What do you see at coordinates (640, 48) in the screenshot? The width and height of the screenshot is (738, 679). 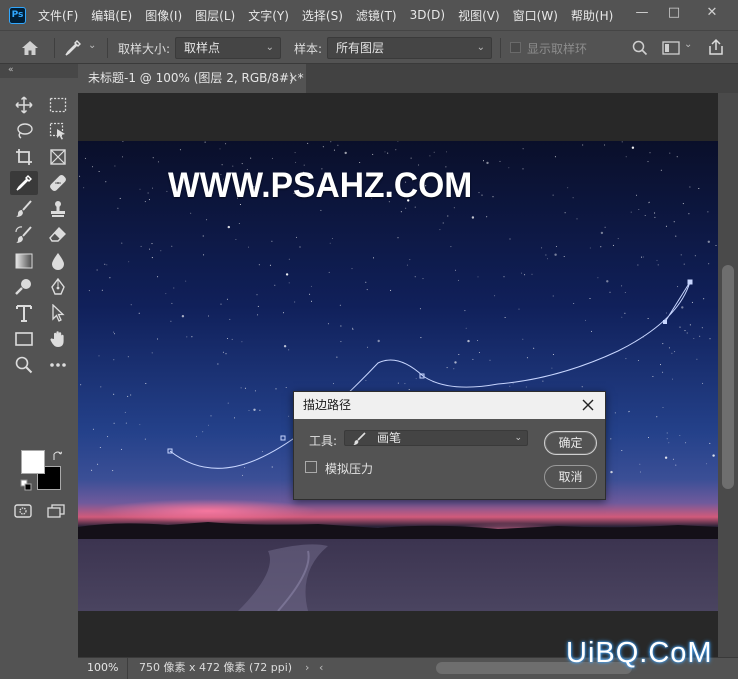 I see `search-icon` at bounding box center [640, 48].